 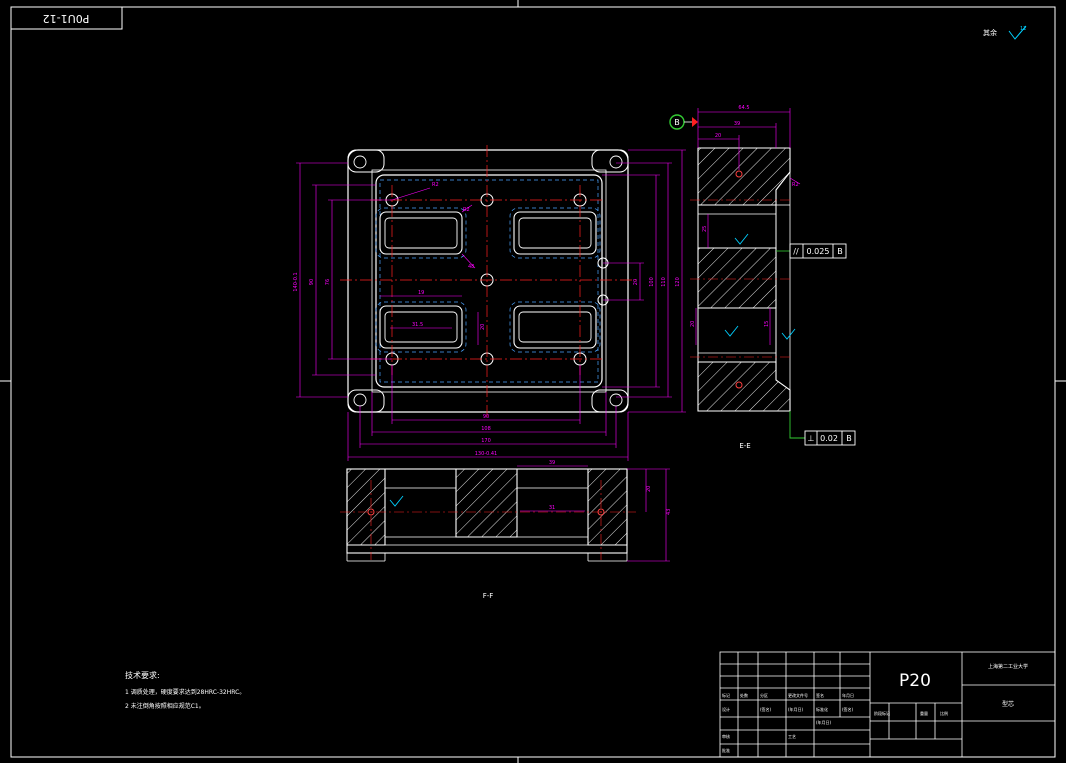 I want to click on fcf-parallelism: // 0.025 B, so click(x=818, y=251).